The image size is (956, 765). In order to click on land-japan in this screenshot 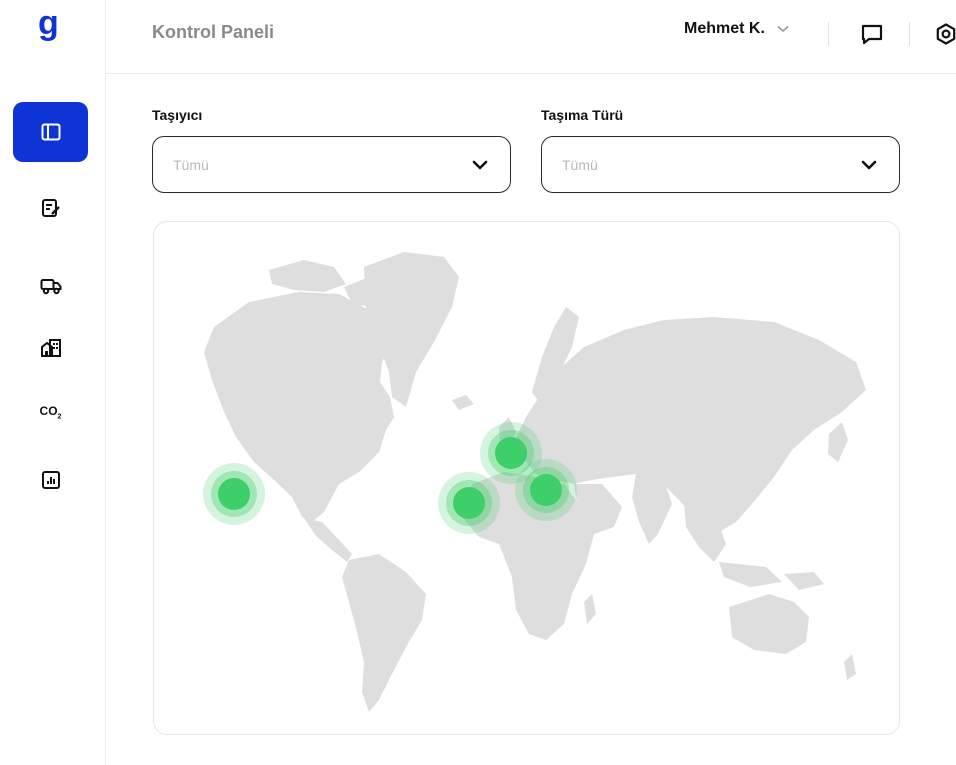, I will do `click(838, 442)`.